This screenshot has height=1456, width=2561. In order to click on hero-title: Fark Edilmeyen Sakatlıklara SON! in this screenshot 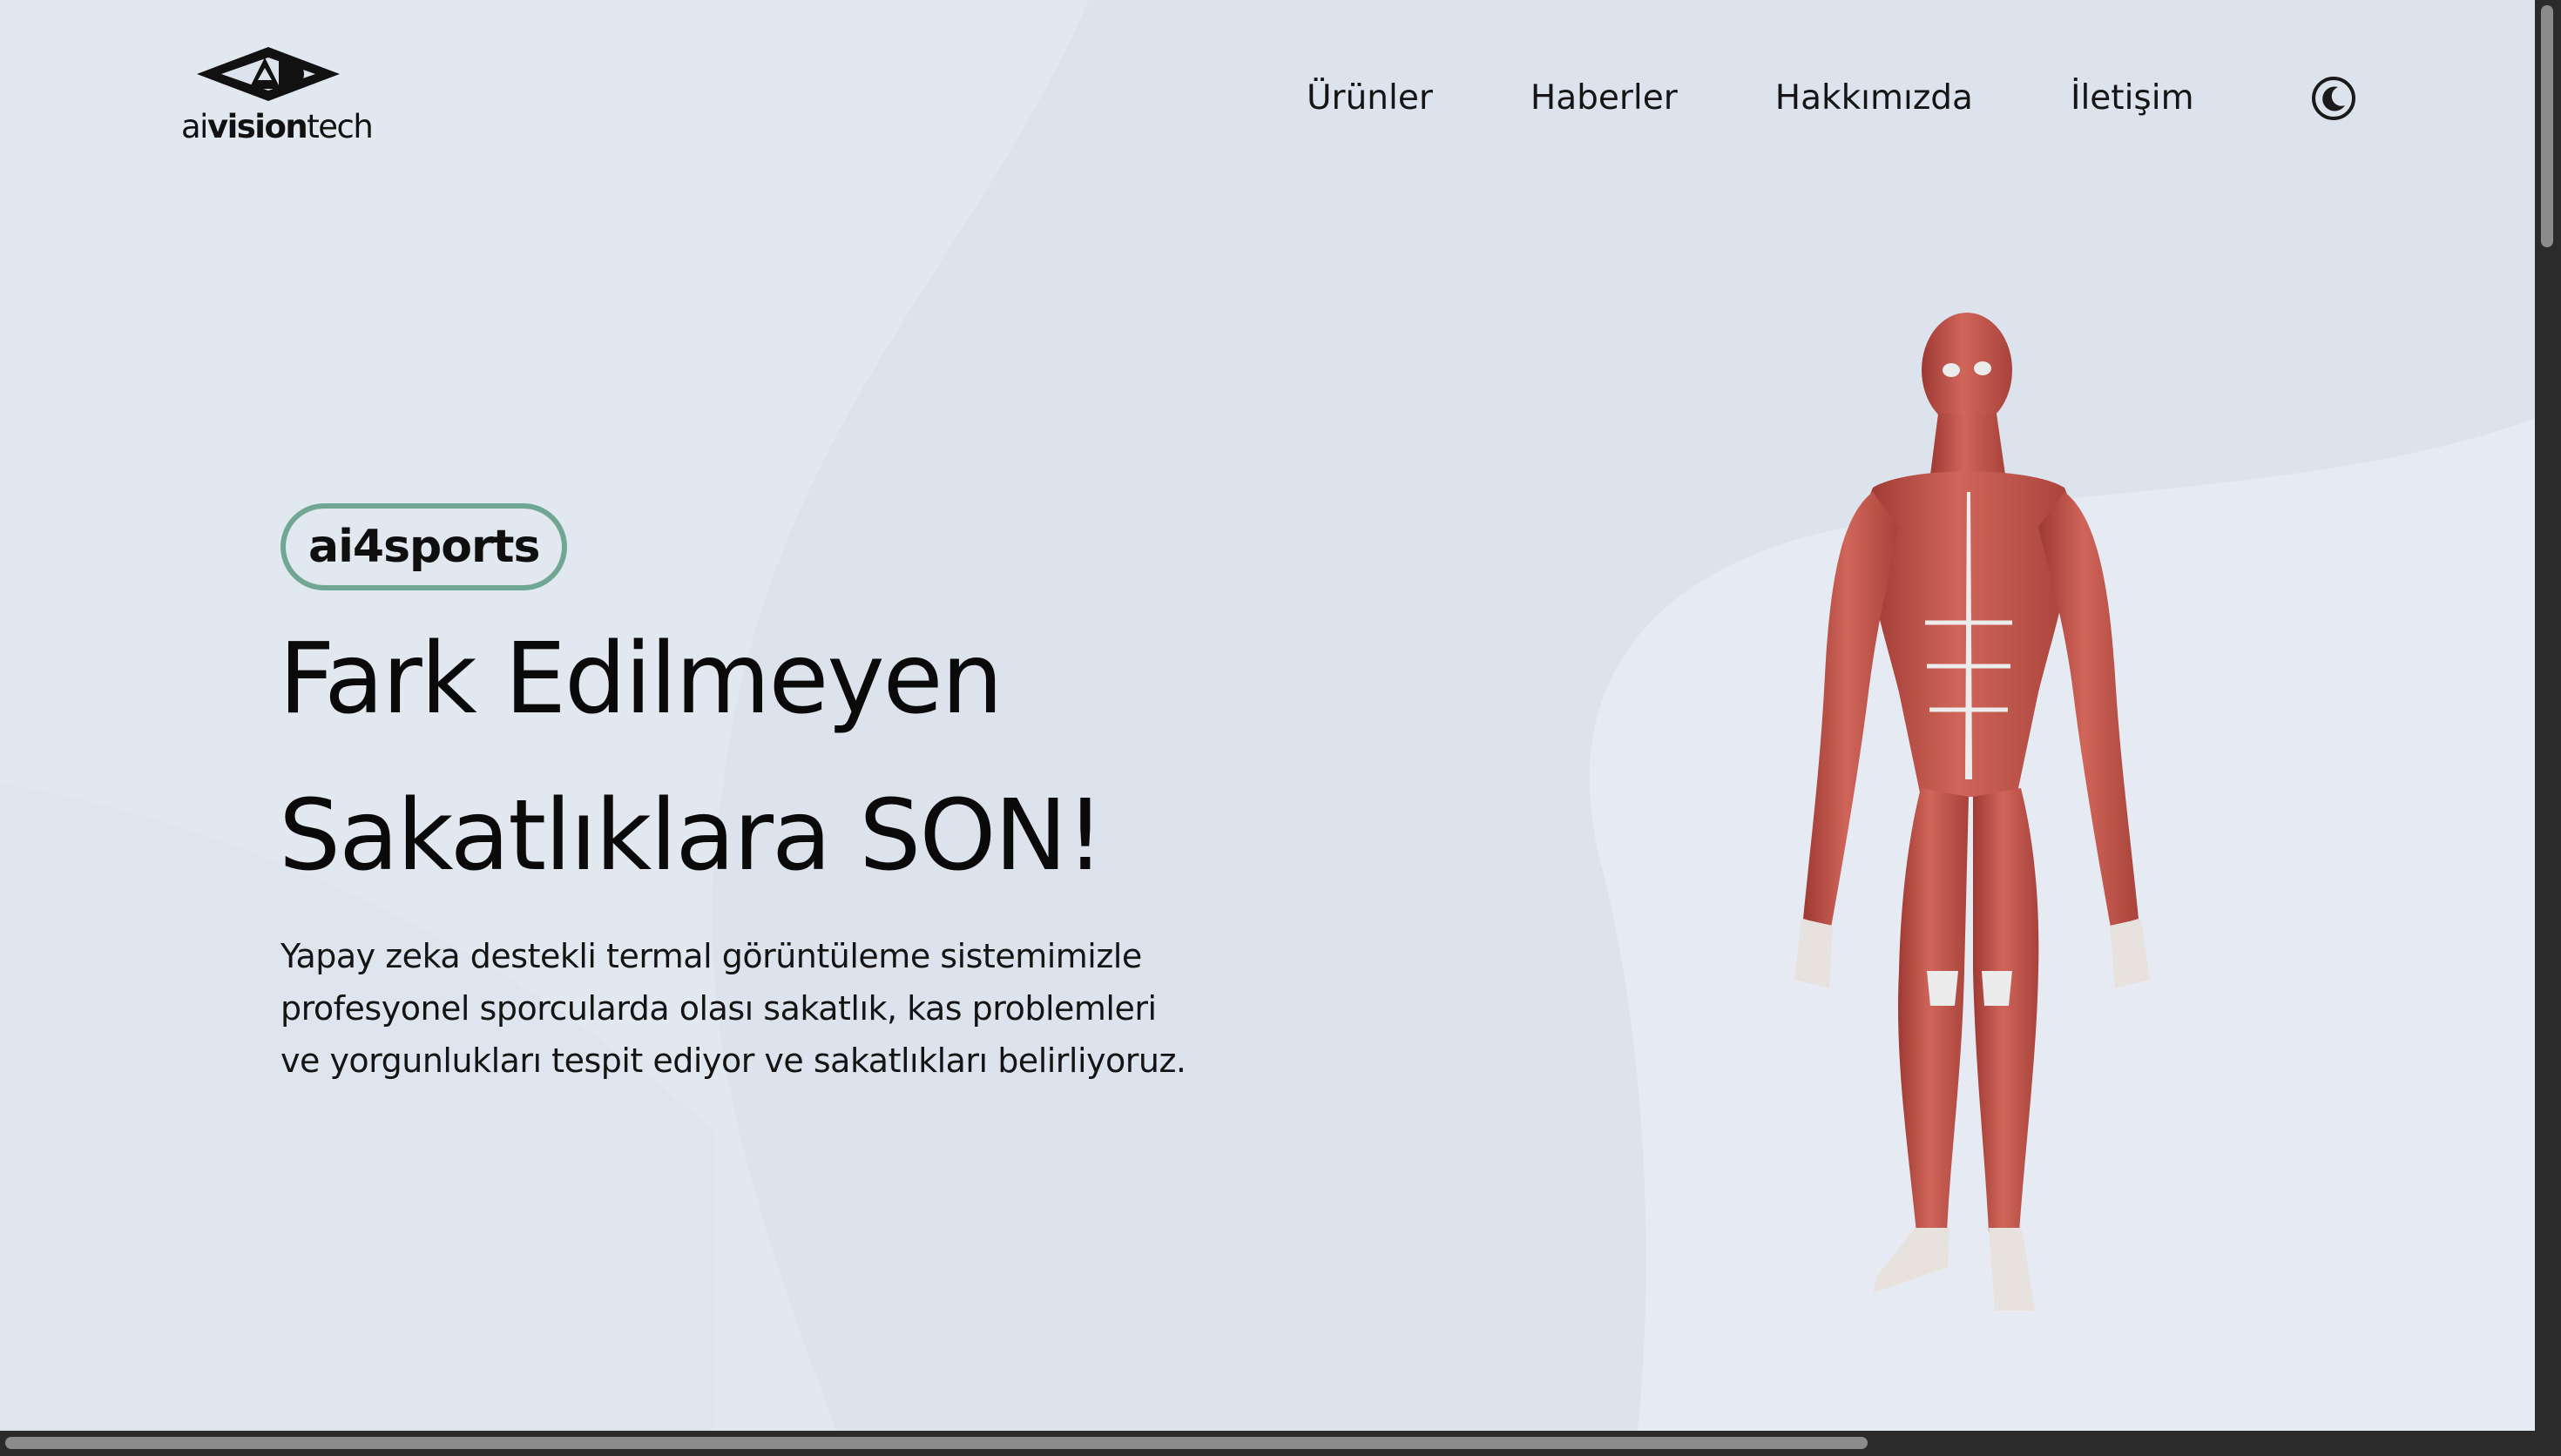, I will do `click(692, 757)`.